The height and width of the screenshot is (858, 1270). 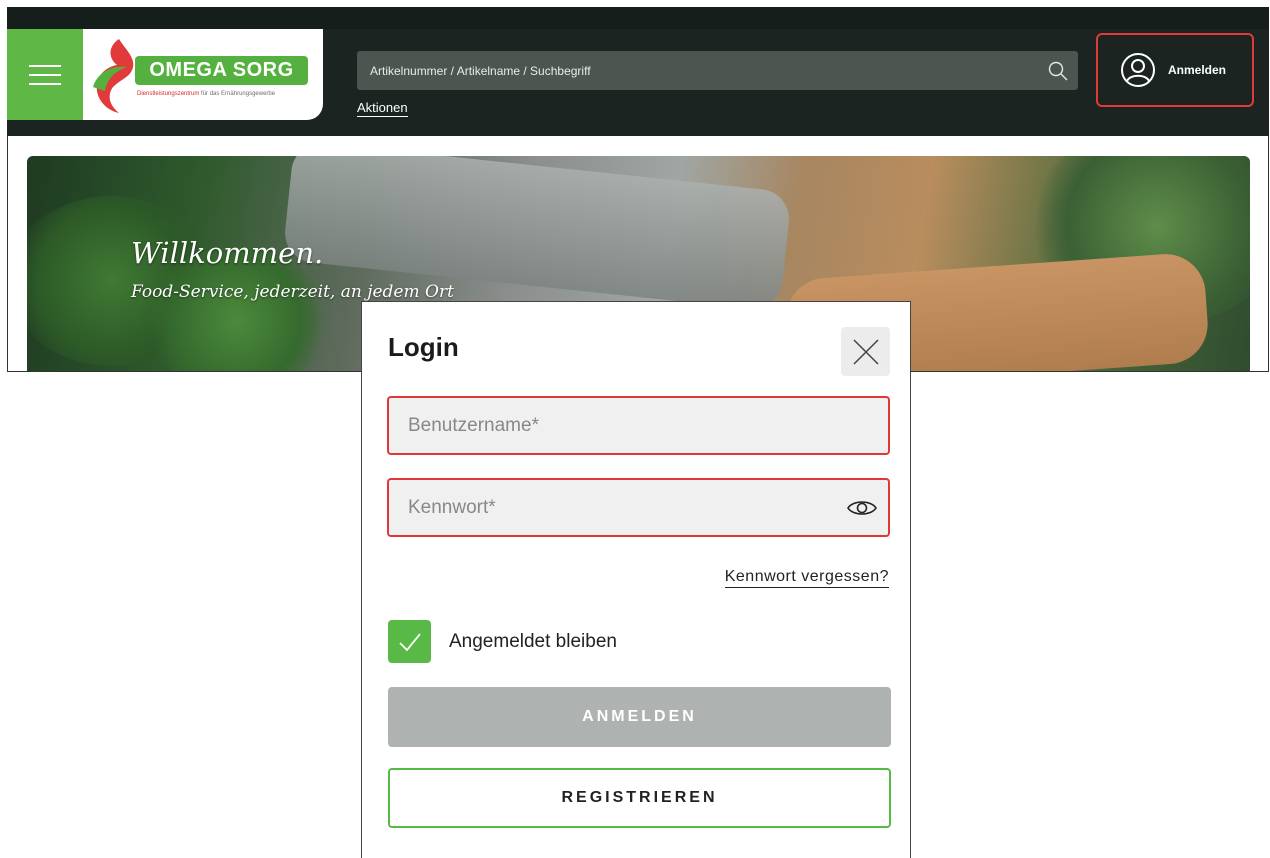 I want to click on nav-link-aktionen: Aktionen, so click(x=382, y=108).